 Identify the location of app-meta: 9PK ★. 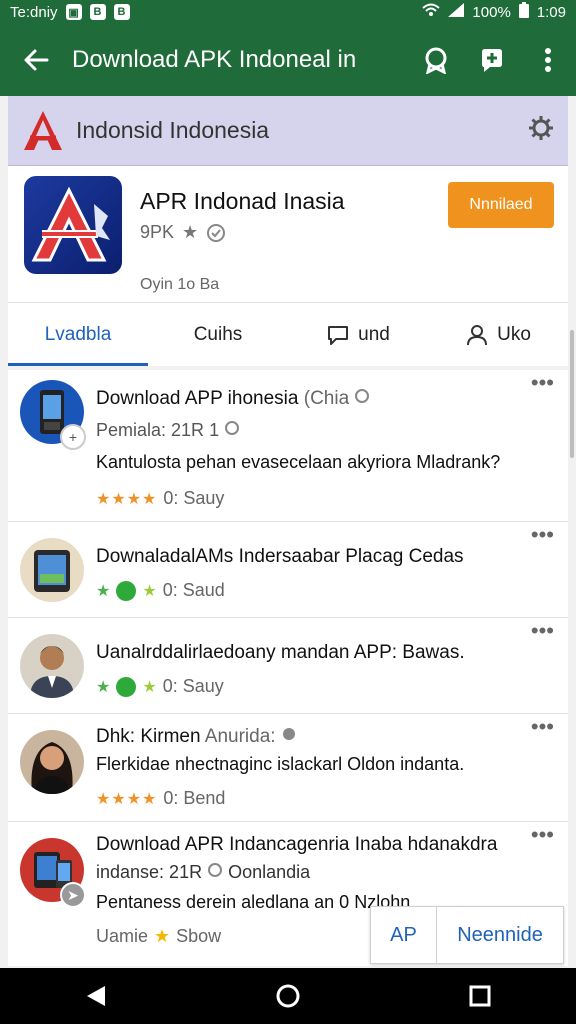
(183, 232).